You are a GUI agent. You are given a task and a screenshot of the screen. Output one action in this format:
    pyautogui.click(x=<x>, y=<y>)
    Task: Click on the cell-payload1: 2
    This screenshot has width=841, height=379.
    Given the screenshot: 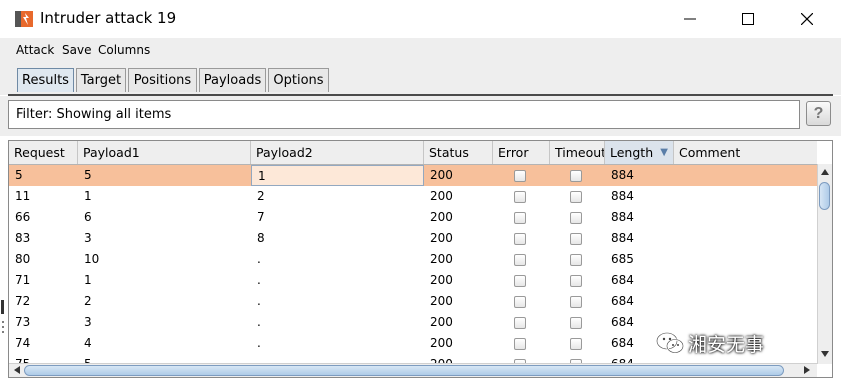 What is the action you would take?
    pyautogui.click(x=88, y=301)
    